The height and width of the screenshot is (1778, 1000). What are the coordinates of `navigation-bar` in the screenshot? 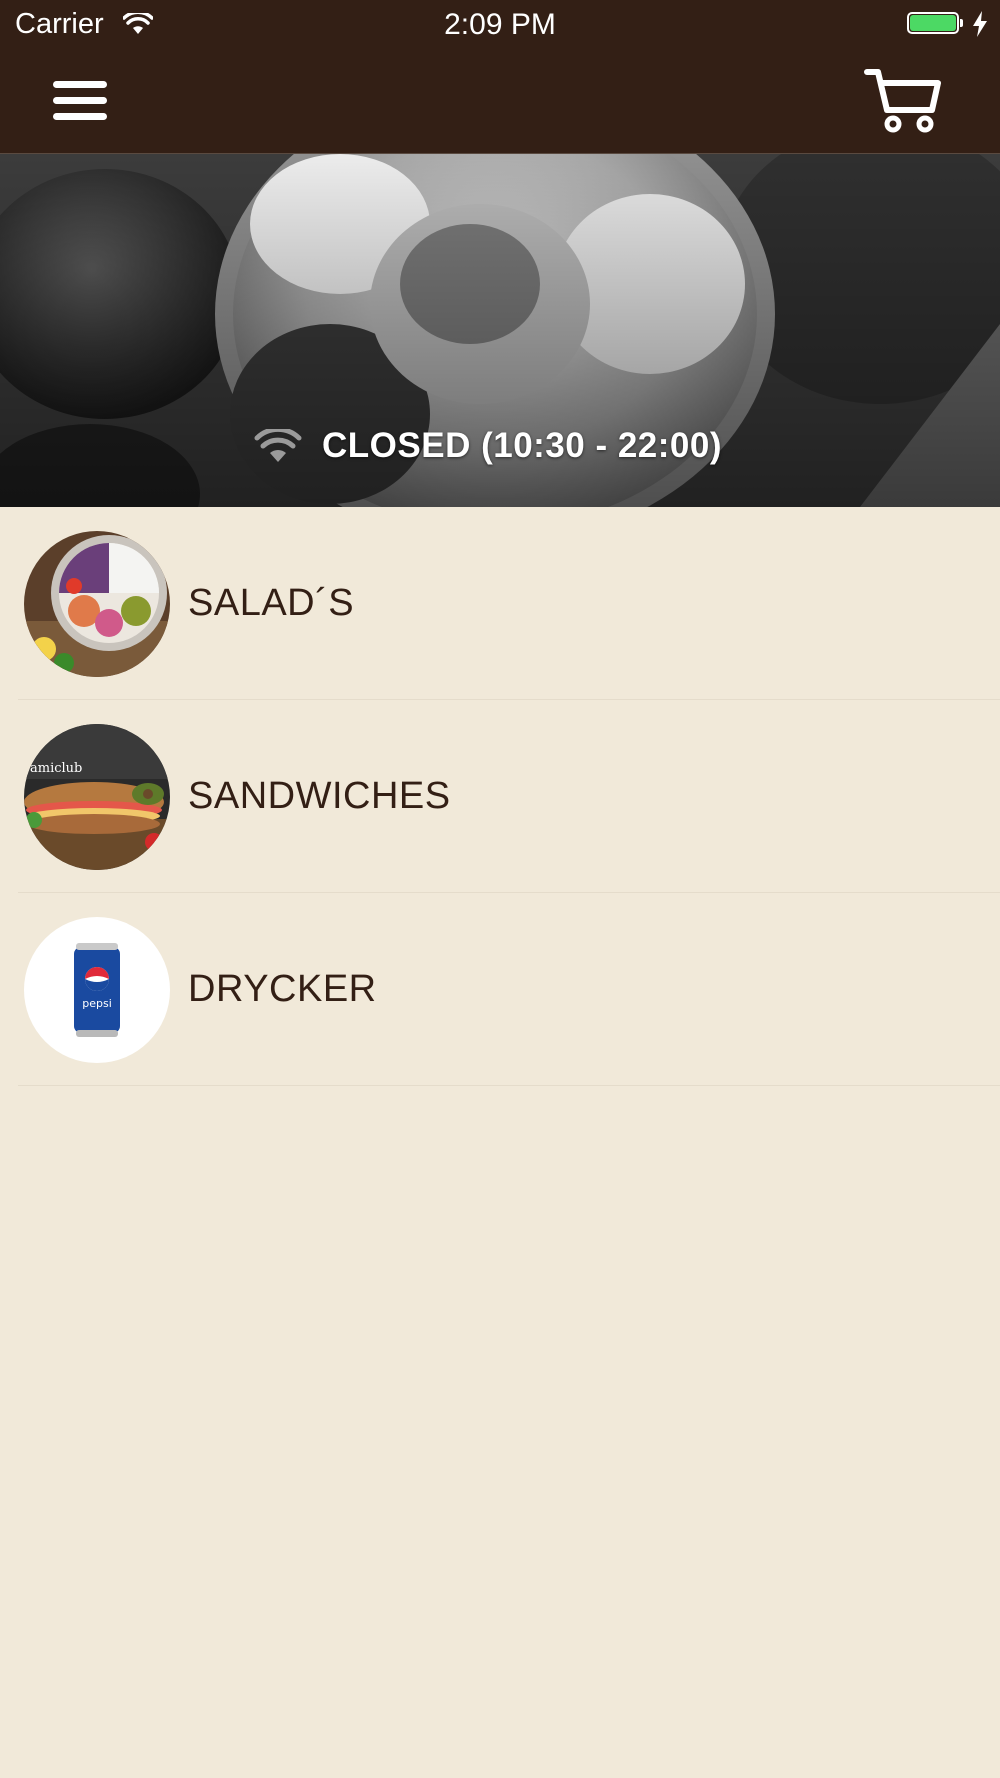 It's located at (500, 102).